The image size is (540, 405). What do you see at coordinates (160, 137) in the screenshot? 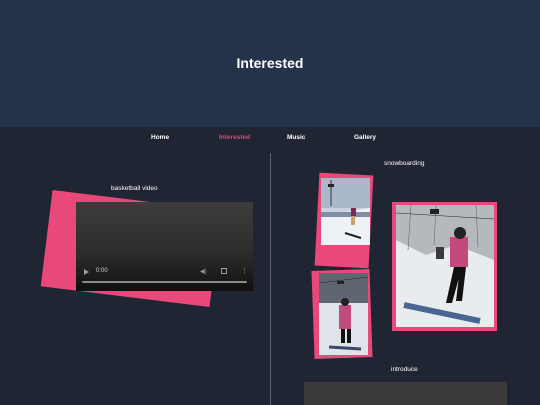
I see `nav-home: Home` at bounding box center [160, 137].